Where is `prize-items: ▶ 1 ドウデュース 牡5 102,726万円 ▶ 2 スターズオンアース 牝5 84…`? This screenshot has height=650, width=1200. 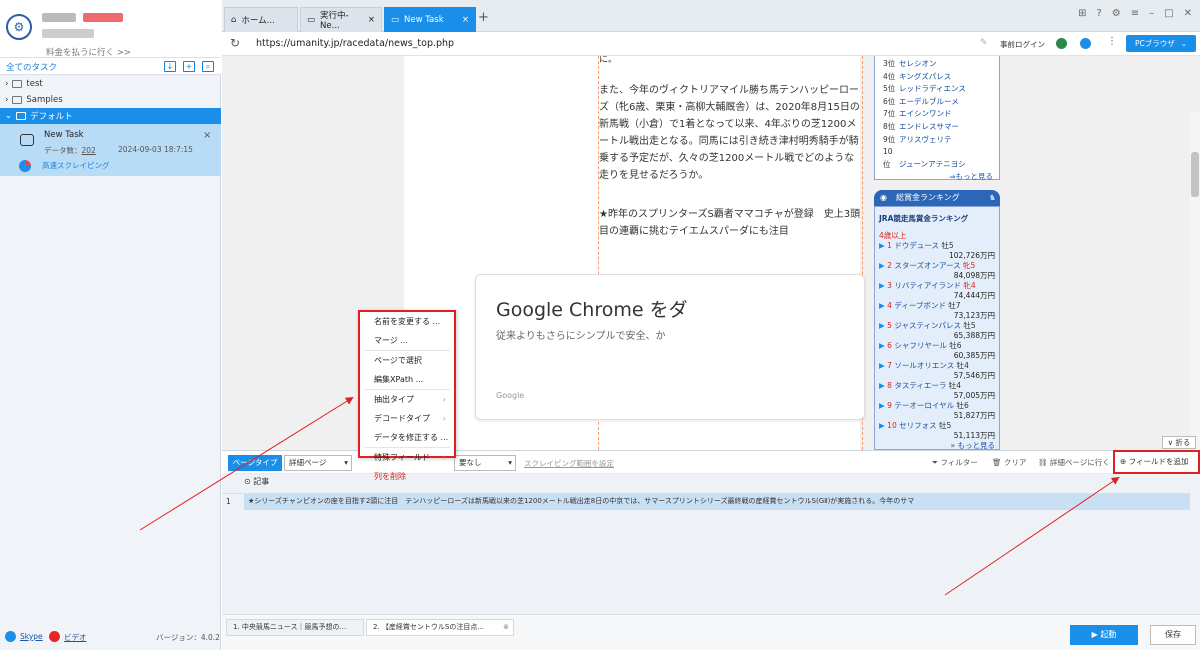
prize-items: ▶ 1 ドウデュース 牡5 102,726万円 ▶ 2 スターズオンアース 牝5 84… is located at coordinates (939, 341).